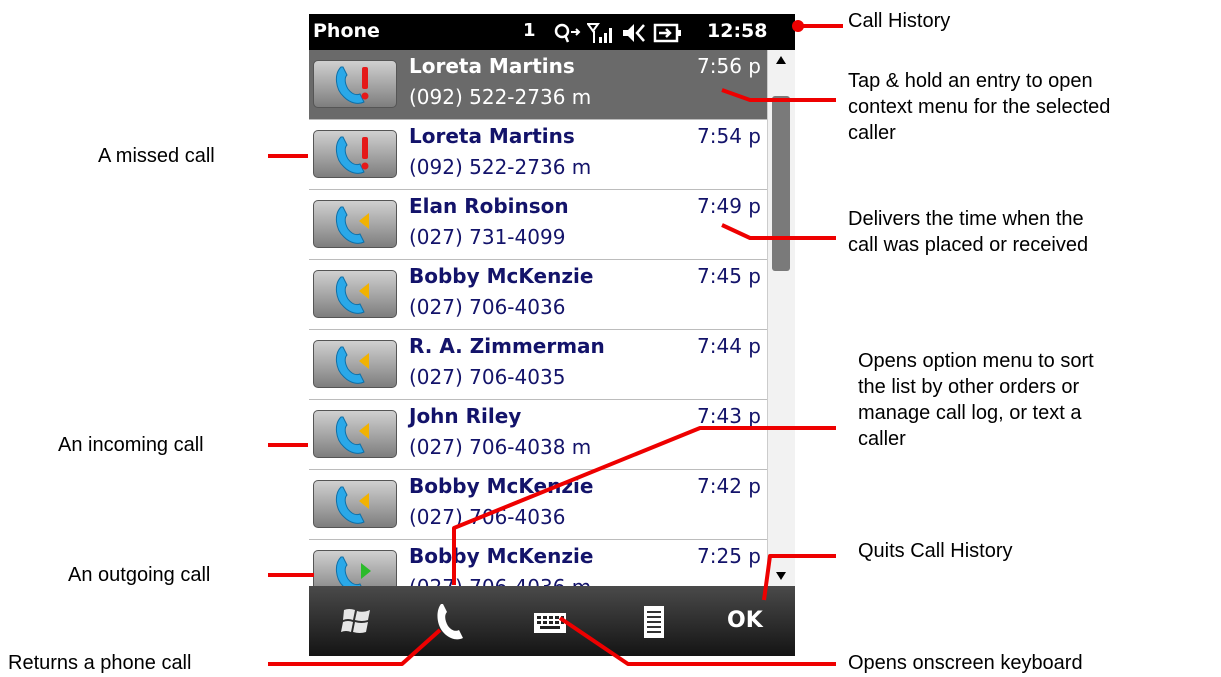 The width and height of the screenshot is (1221, 677). What do you see at coordinates (139, 575) in the screenshot?
I see `annotation-outgoing: An outgoing call` at bounding box center [139, 575].